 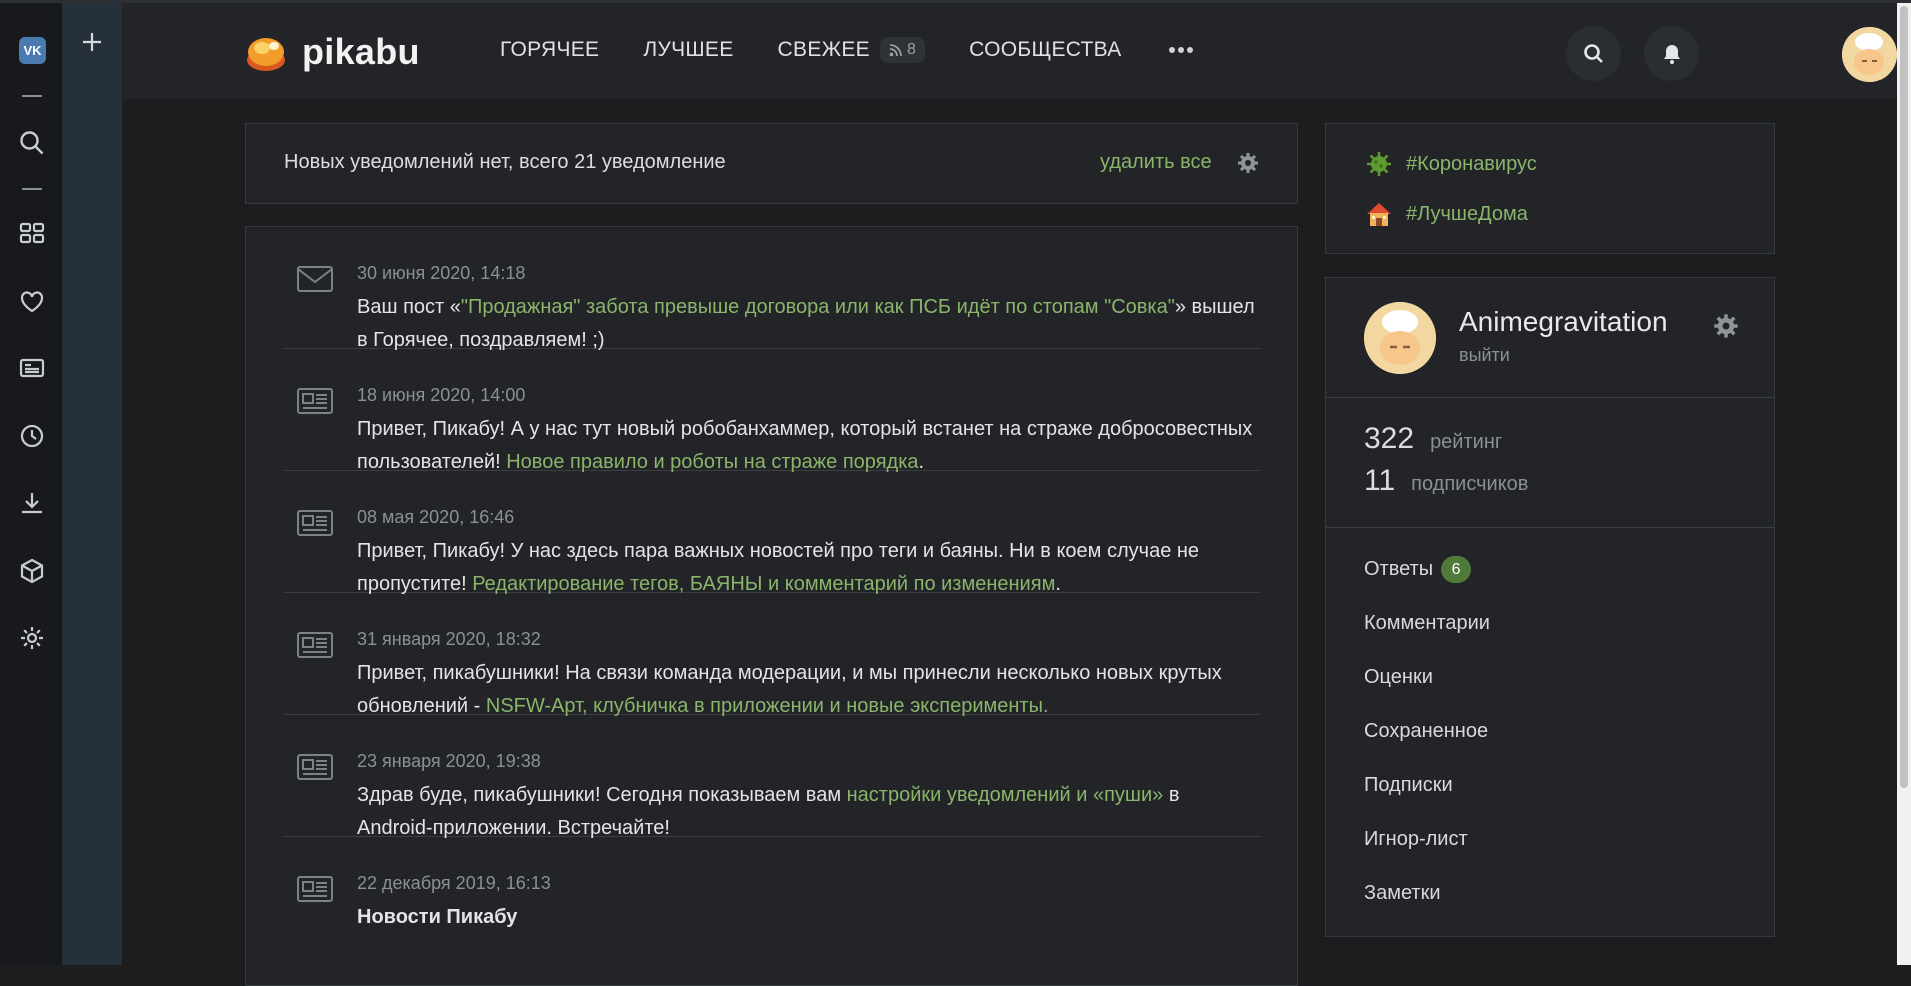 I want to click on search-button, so click(x=1593, y=53).